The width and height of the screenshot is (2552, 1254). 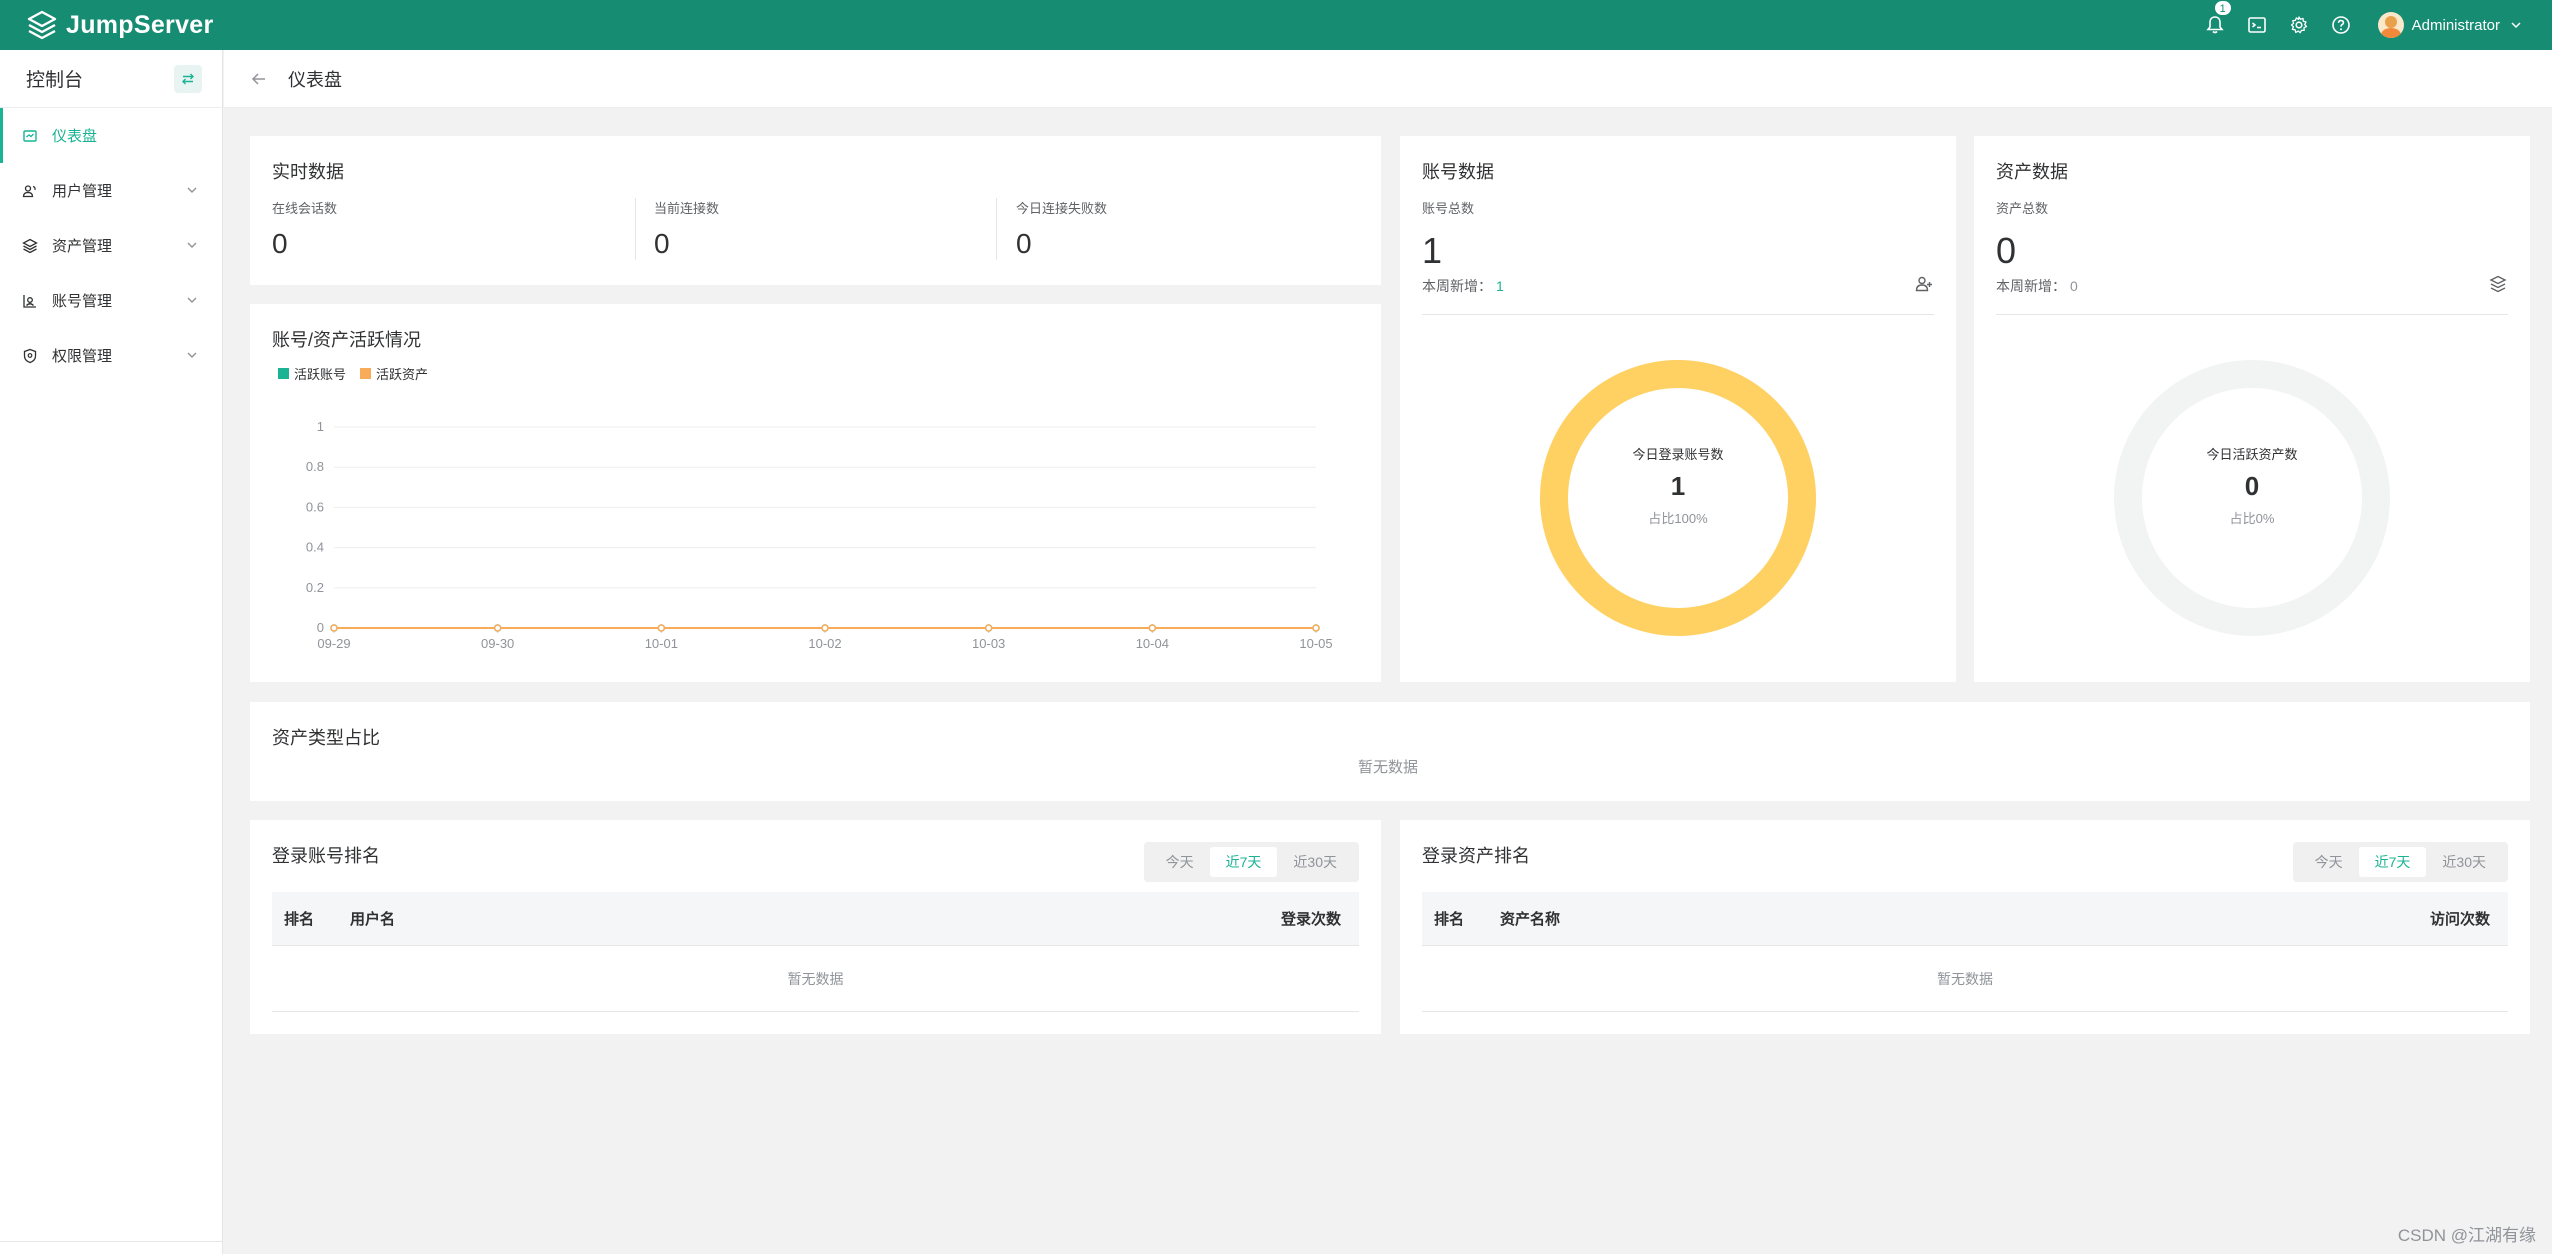 I want to click on week-value: 1, so click(x=1500, y=286).